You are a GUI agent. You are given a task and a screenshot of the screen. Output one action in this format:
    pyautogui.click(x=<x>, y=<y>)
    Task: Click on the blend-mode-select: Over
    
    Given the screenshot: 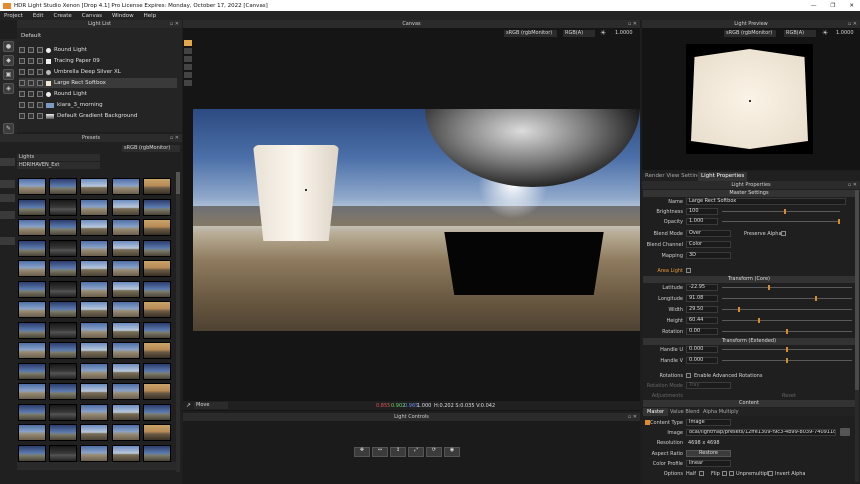 What is the action you would take?
    pyautogui.click(x=708, y=233)
    